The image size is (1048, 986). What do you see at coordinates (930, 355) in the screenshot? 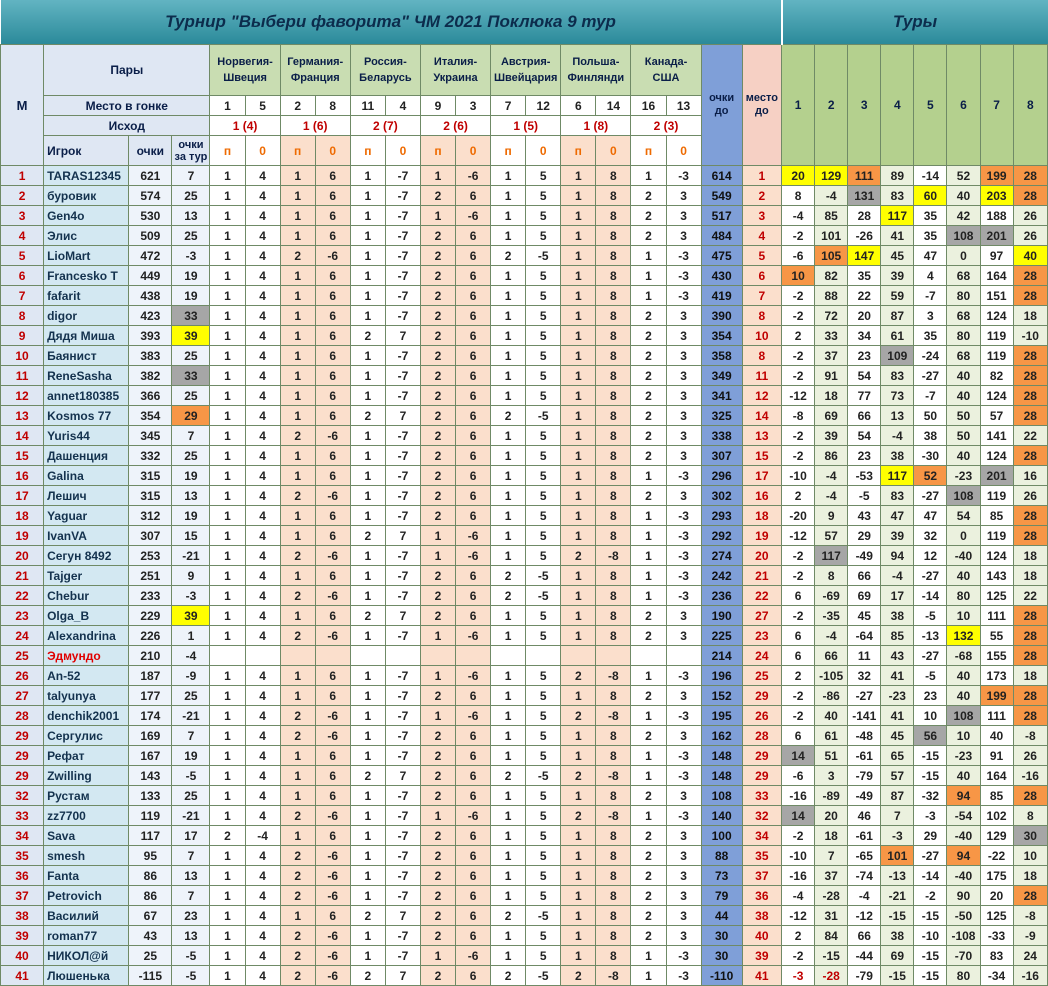
I see `tour-cell: -24` at bounding box center [930, 355].